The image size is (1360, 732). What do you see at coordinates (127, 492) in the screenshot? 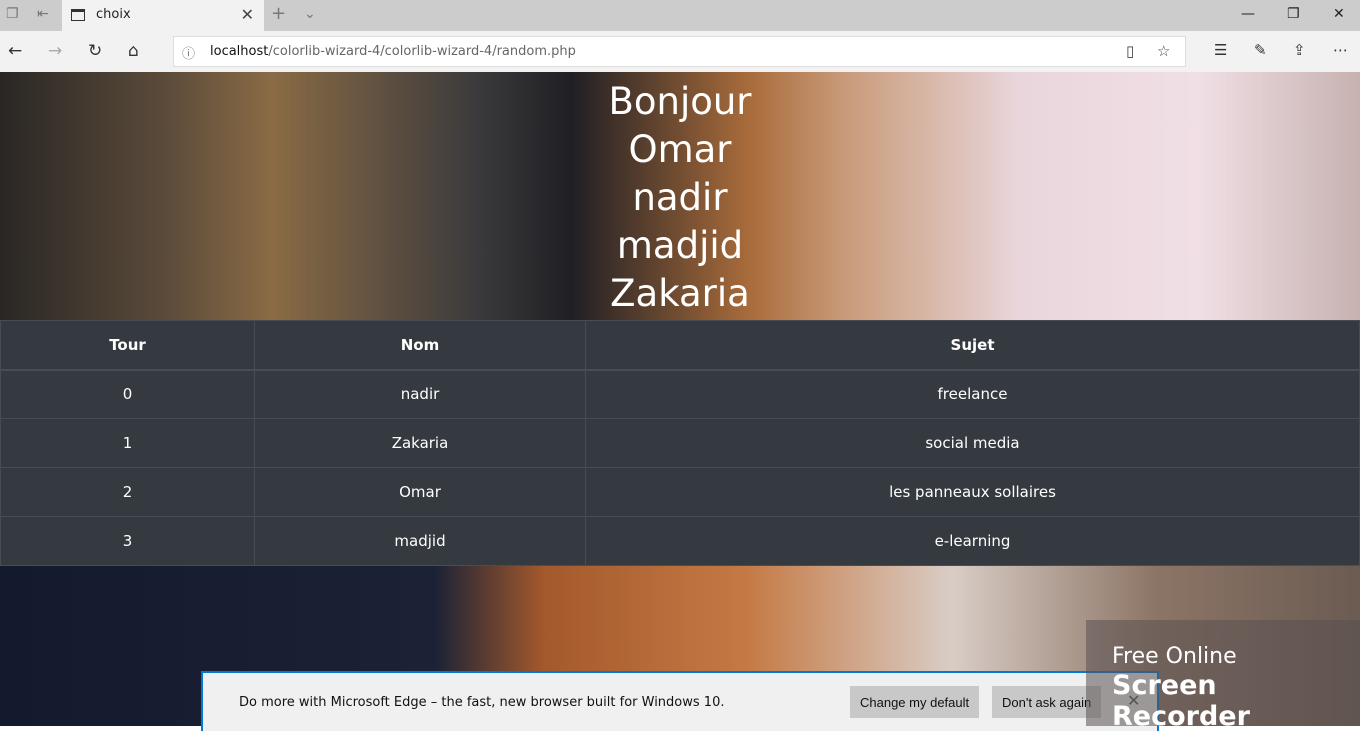
I see `table-cell: 2` at bounding box center [127, 492].